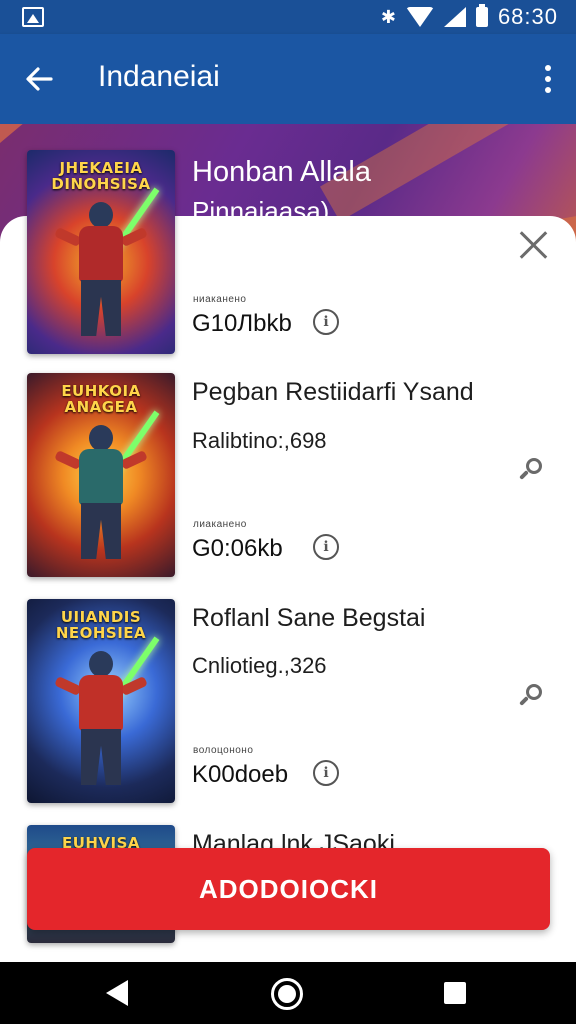 The width and height of the screenshot is (576, 1024). What do you see at coordinates (101, 399) in the screenshot?
I see `cover-title: EUHKOIA ANAGEA` at bounding box center [101, 399].